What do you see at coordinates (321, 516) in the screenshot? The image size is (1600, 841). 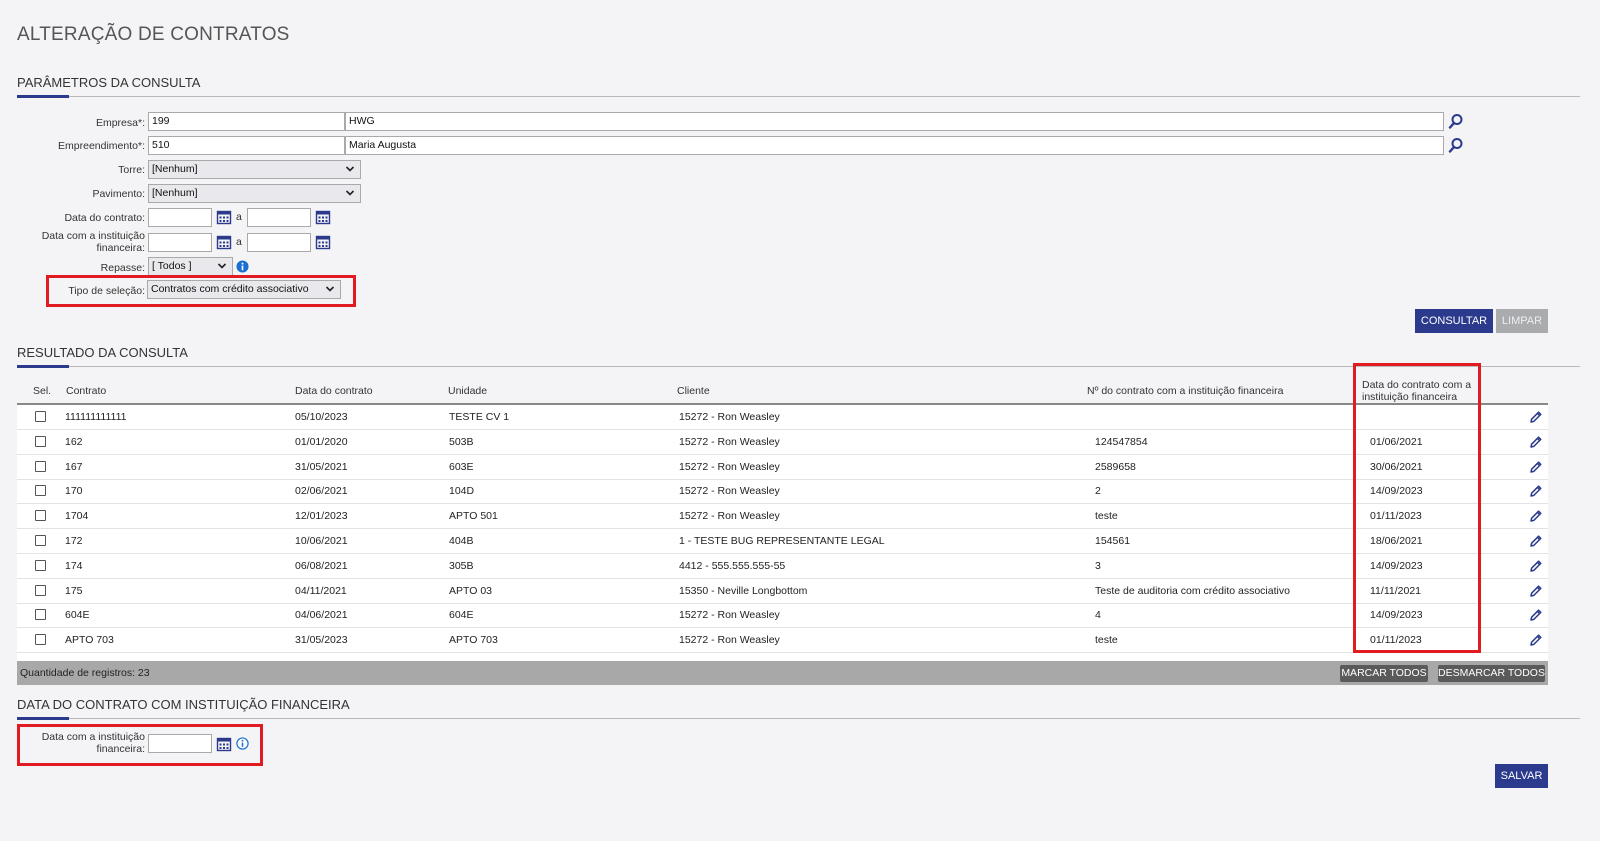 I see `cell-data-contrato: 12/01/2023` at bounding box center [321, 516].